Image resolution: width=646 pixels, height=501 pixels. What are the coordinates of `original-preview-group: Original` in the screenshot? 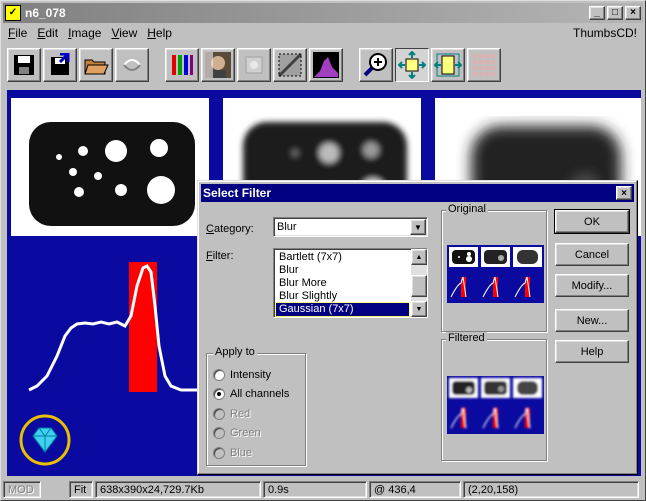 It's located at (494, 267).